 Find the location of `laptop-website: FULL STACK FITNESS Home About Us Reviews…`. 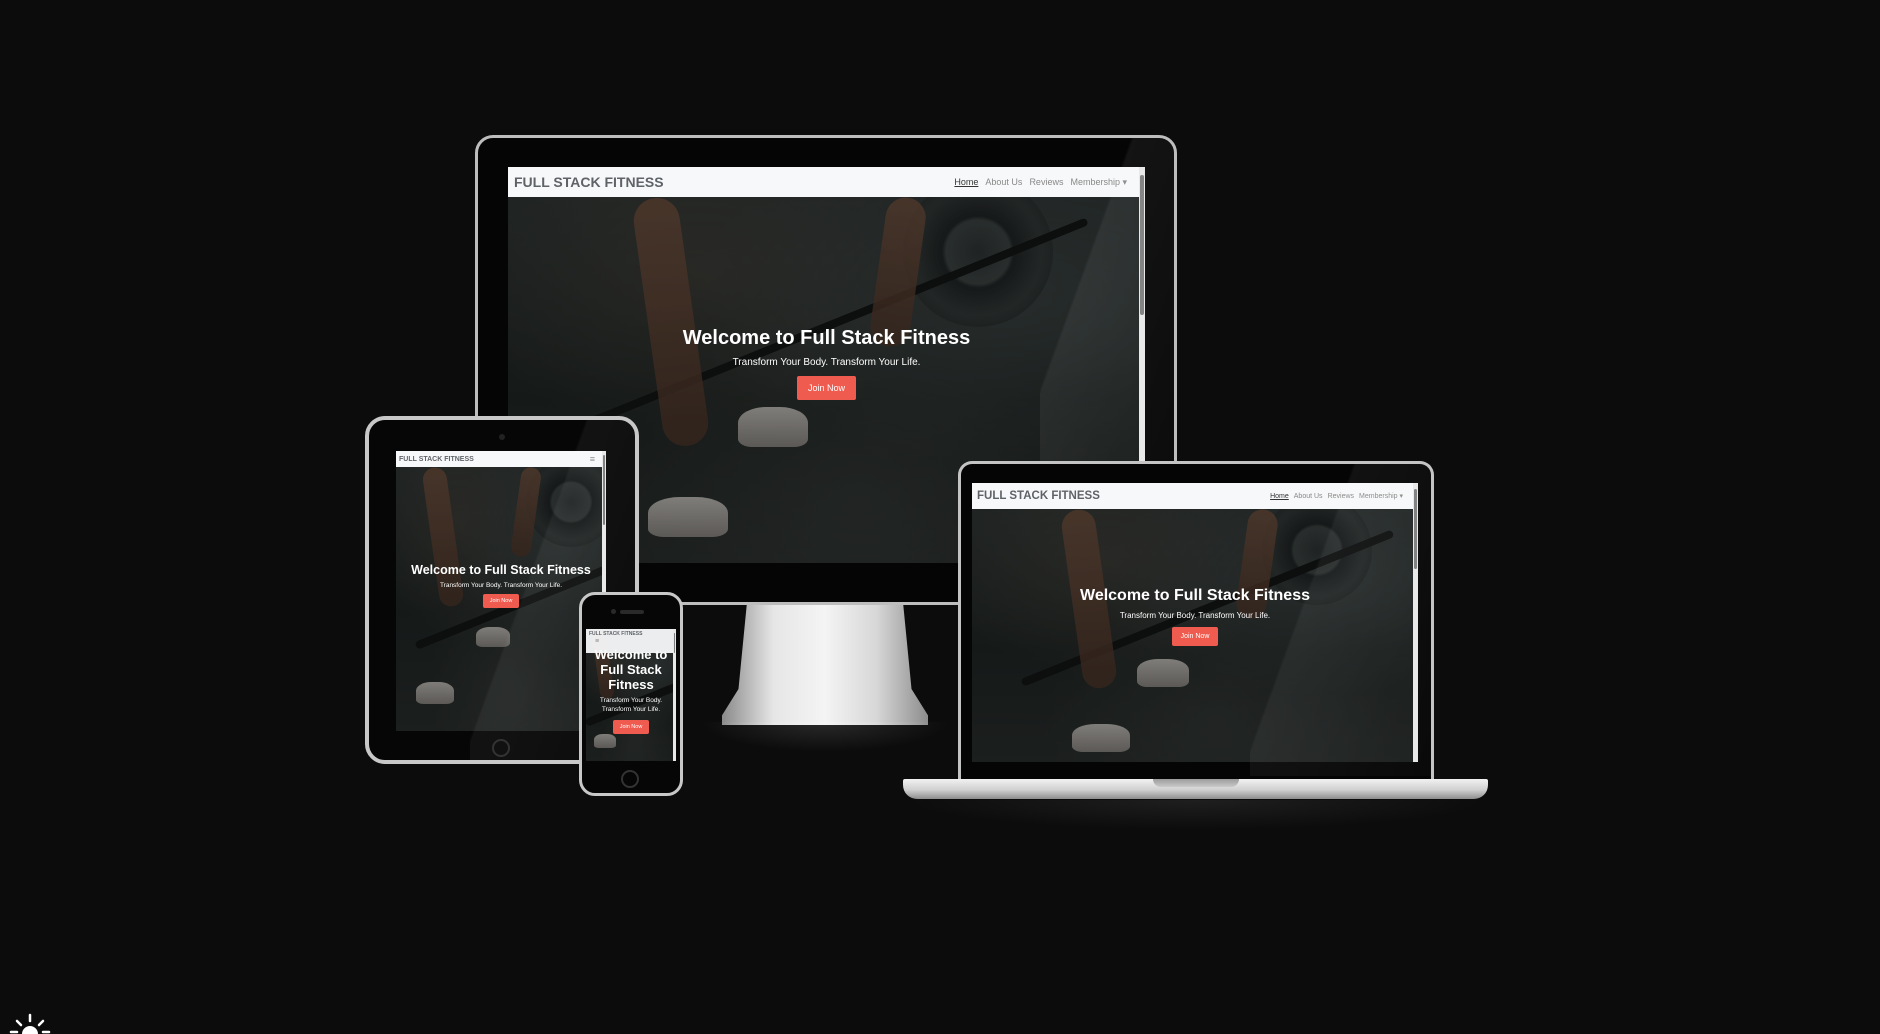

laptop-website: FULL STACK FITNESS Home About Us Reviews… is located at coordinates (1195, 622).